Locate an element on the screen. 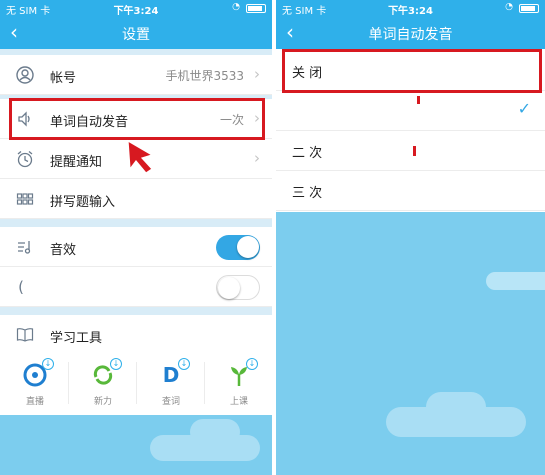 This screenshot has height=475, width=545. spelling-input-label: 拼写题输入 is located at coordinates (83, 202).